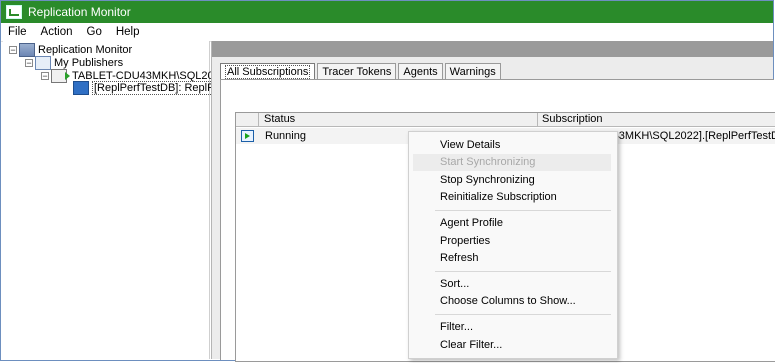 The width and height of the screenshot is (776, 363). Describe the element at coordinates (513, 223) in the screenshot. I see `menu-item-agent-profile: Agent Profile` at that location.